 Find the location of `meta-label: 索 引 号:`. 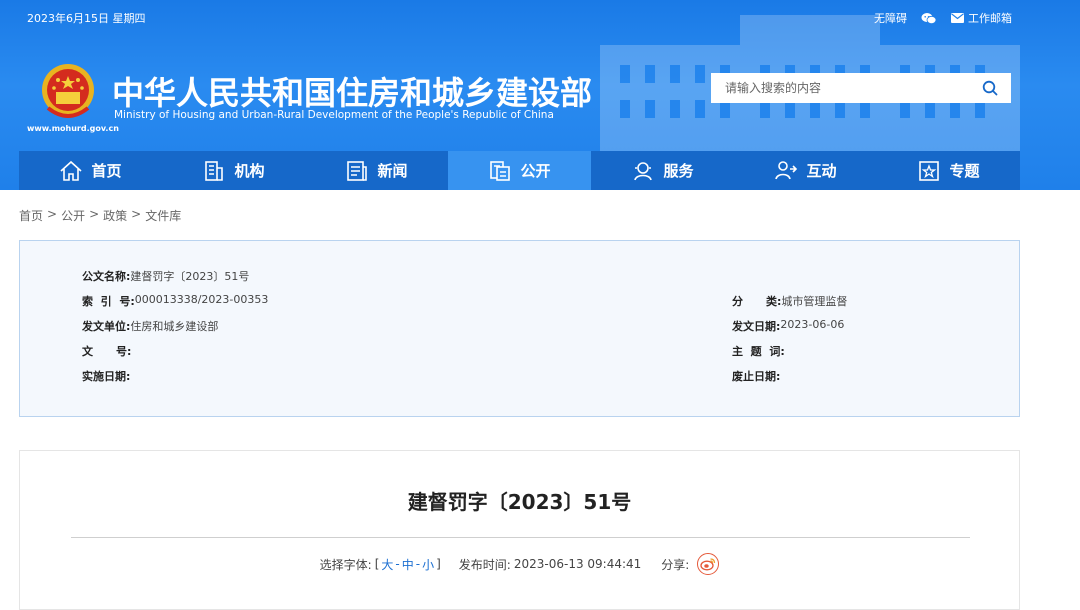

meta-label: 索 引 号: is located at coordinates (108, 301).